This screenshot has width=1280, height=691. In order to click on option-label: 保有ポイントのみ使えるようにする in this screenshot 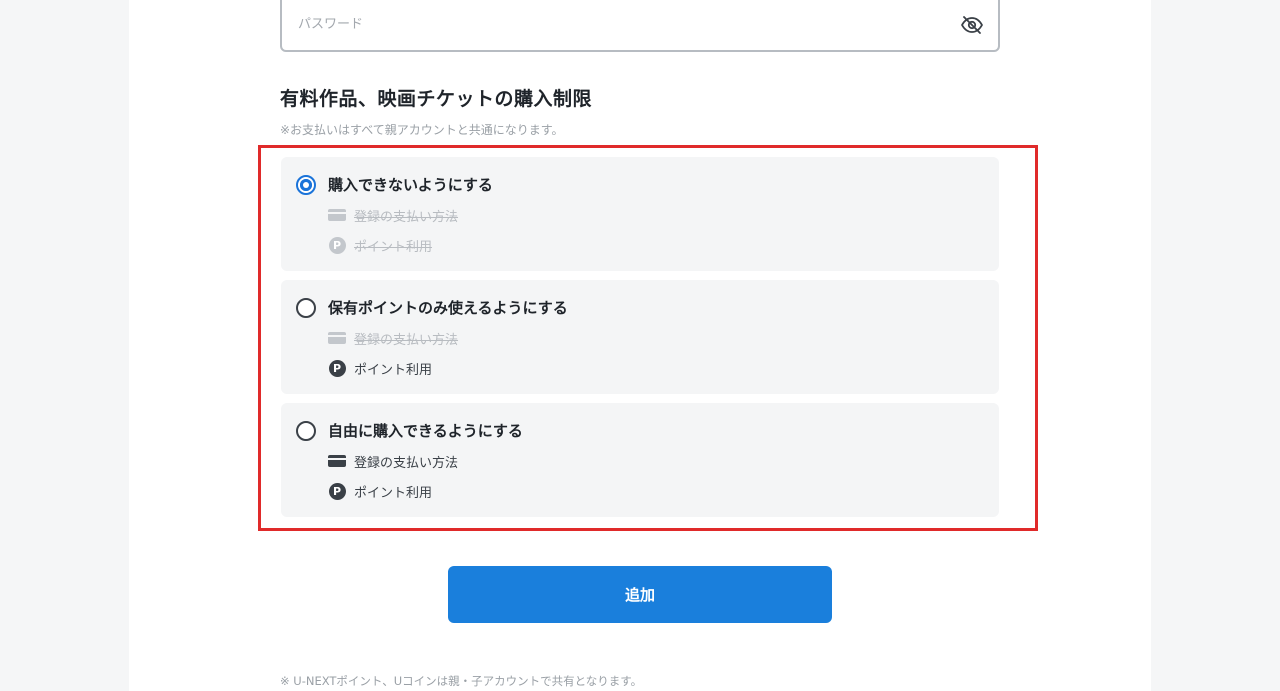, I will do `click(448, 308)`.